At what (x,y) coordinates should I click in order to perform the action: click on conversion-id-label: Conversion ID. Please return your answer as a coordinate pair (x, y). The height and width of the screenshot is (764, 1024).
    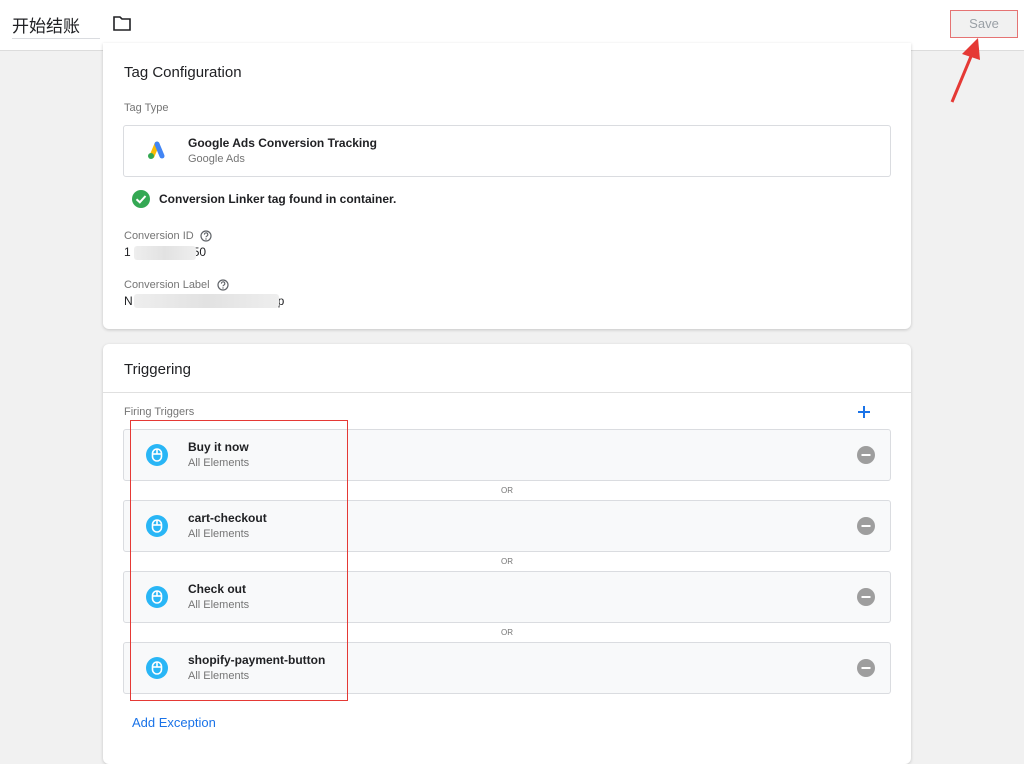
    Looking at the image, I should click on (159, 236).